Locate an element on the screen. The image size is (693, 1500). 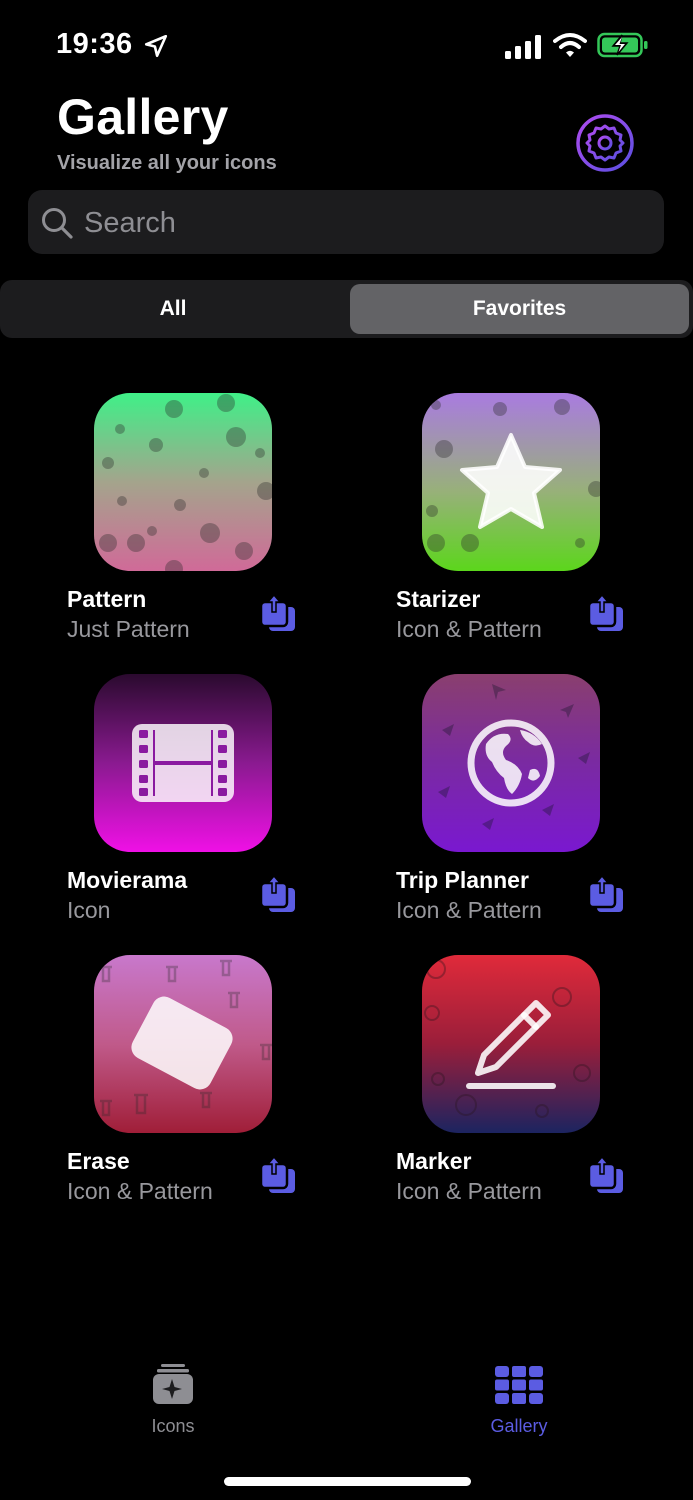
icon-card-starizer: Starizer Icon & Pattern is located at coordinates (526, 523).